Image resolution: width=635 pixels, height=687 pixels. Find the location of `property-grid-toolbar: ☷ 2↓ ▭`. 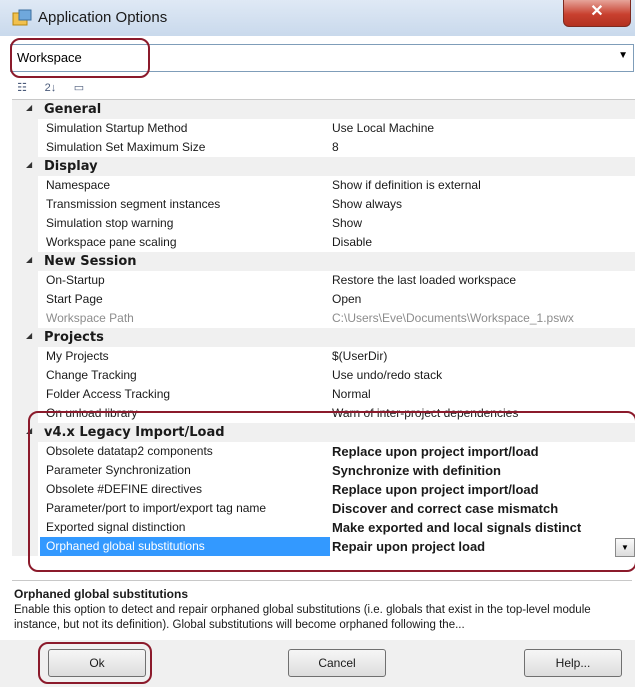

property-grid-toolbar: ☷ 2↓ ▭ is located at coordinates (312, 88).